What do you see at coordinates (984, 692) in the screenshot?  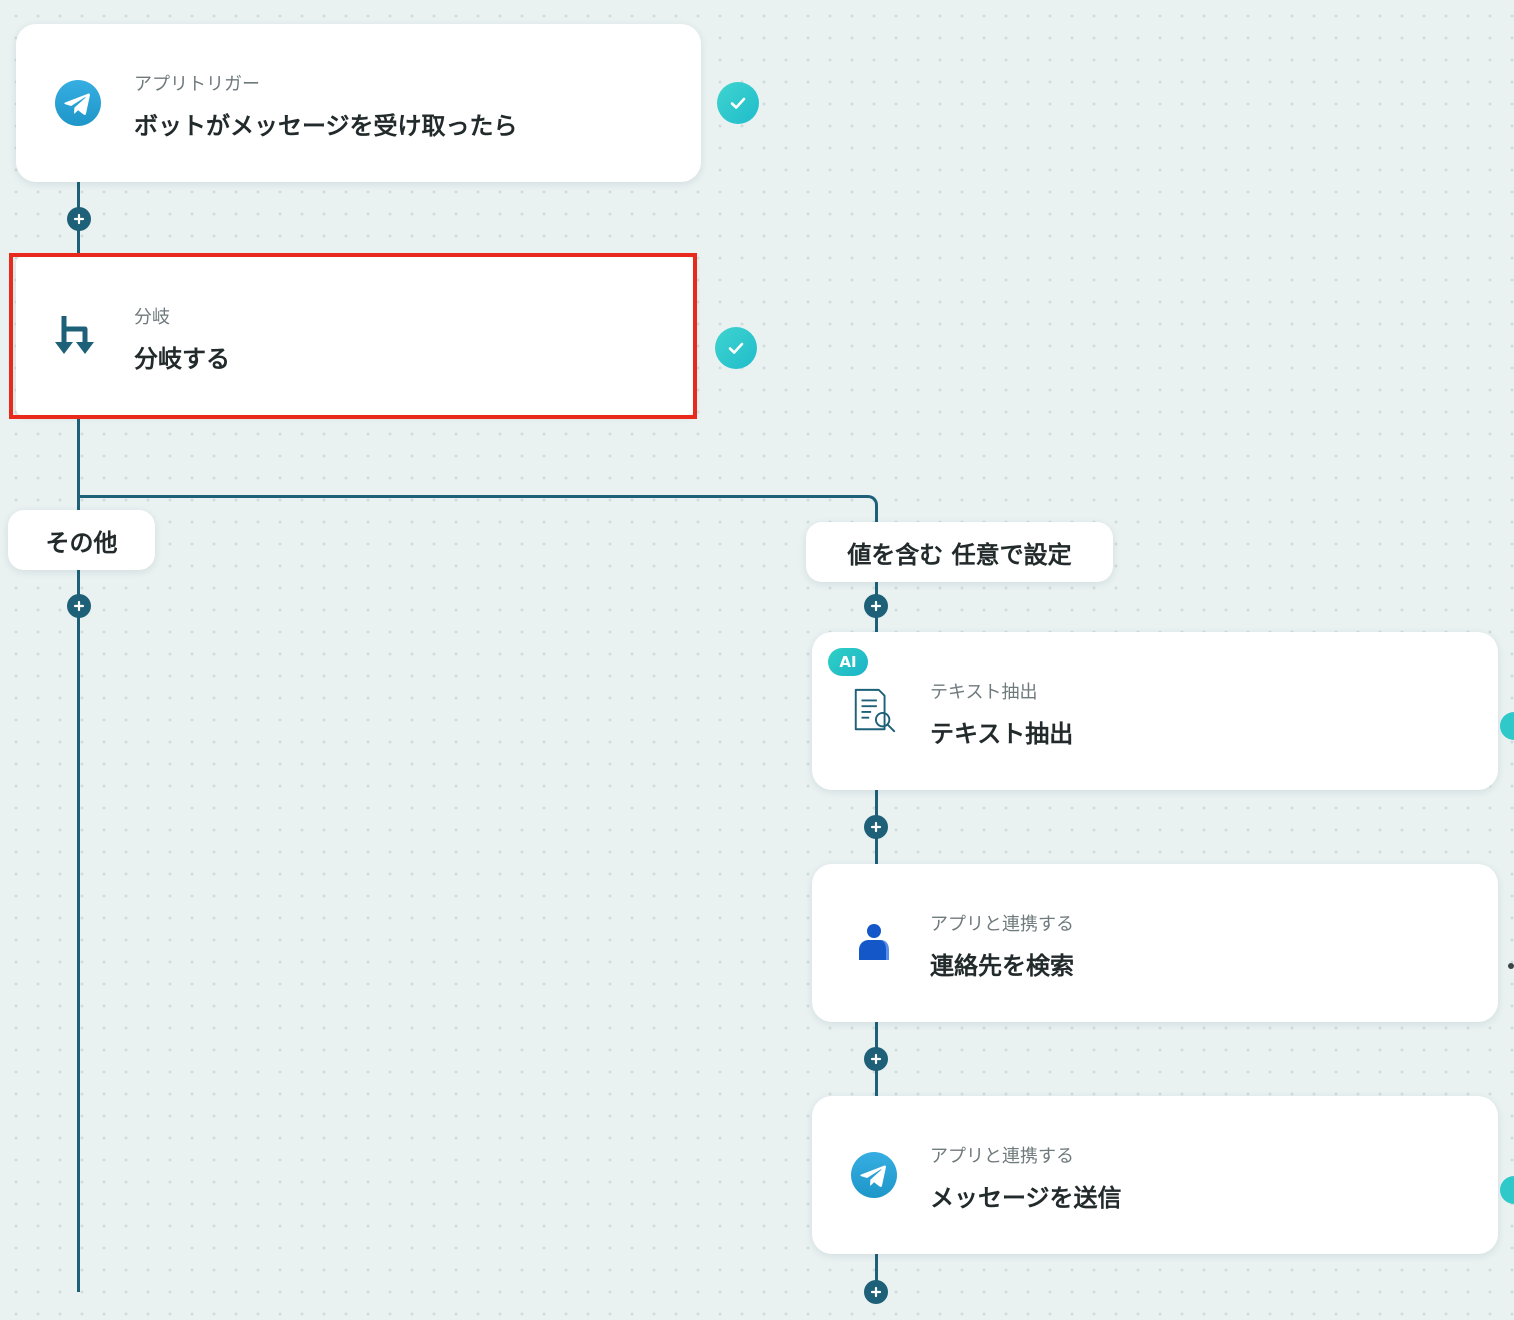 I see `step-type-label: テキスト抽出` at bounding box center [984, 692].